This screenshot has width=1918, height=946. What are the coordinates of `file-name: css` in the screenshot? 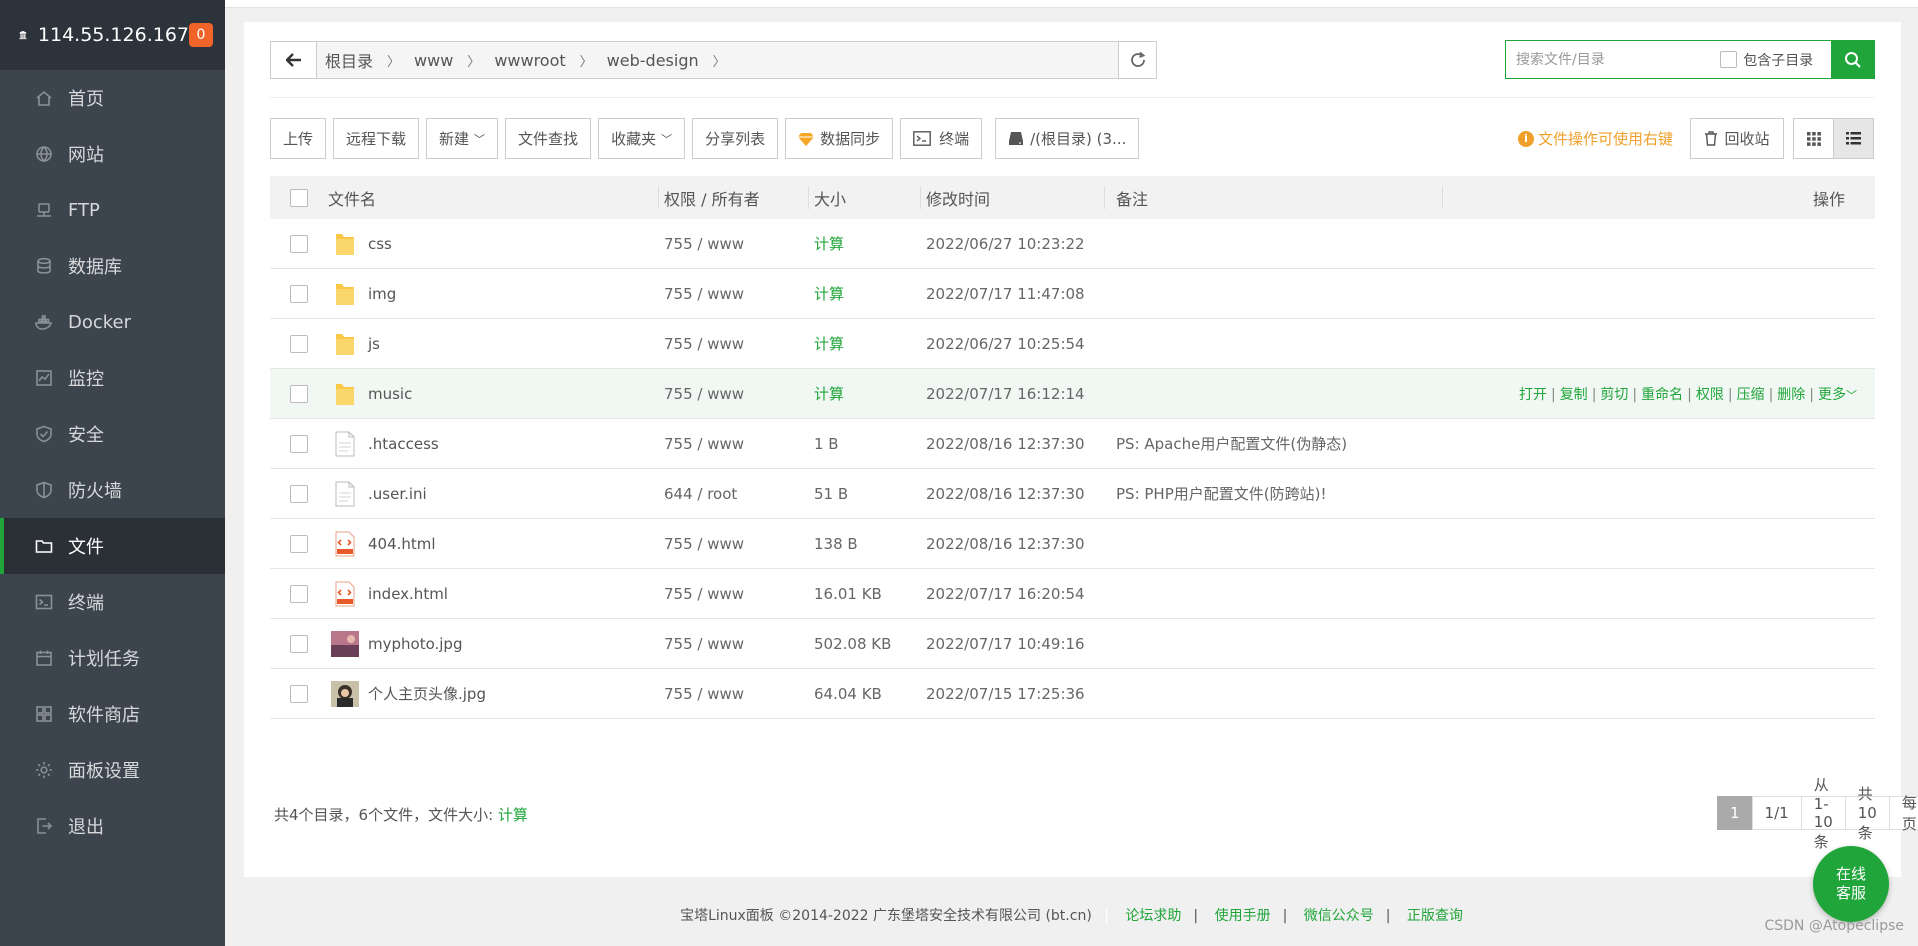 It's located at (380, 244).